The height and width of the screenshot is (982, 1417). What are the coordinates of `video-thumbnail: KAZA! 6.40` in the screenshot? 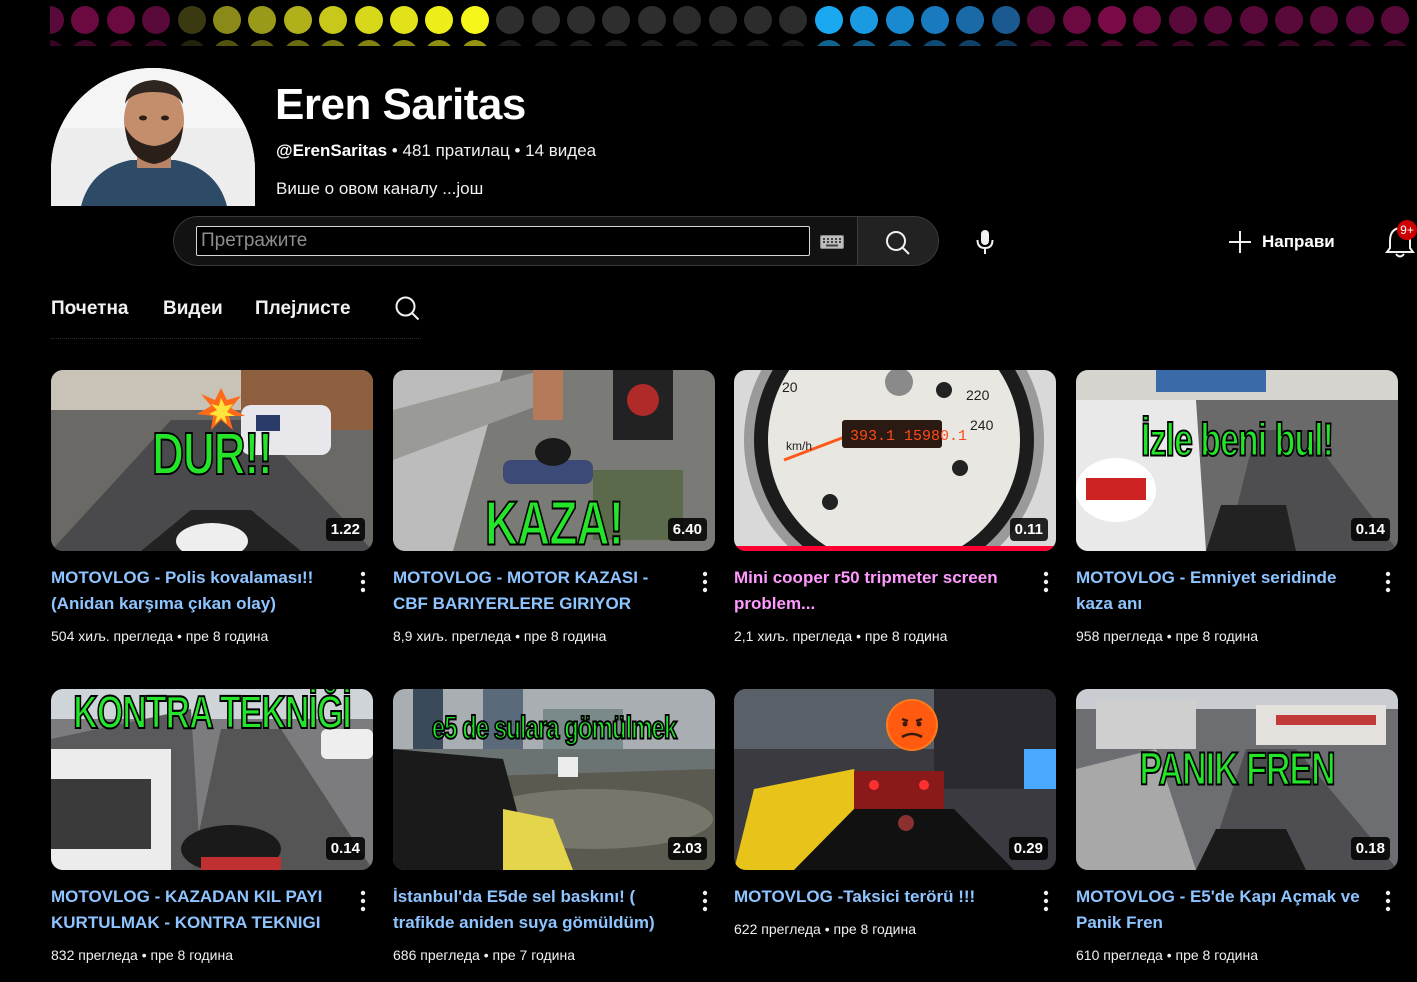 It's located at (554, 460).